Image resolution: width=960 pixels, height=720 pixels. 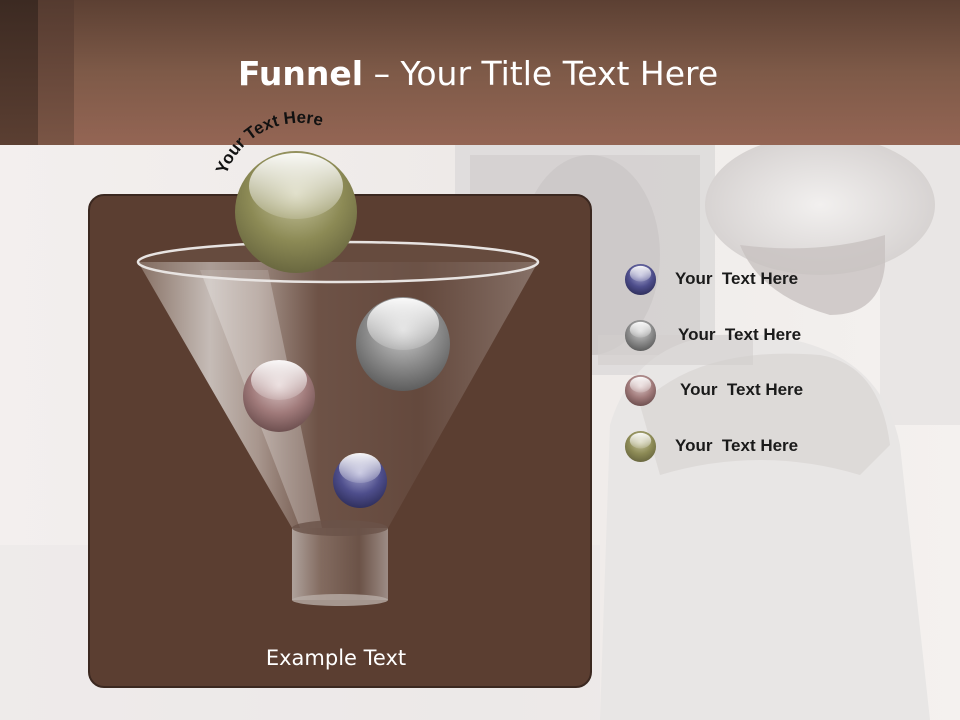 What do you see at coordinates (56, 72) in the screenshot?
I see `header-accent-mid` at bounding box center [56, 72].